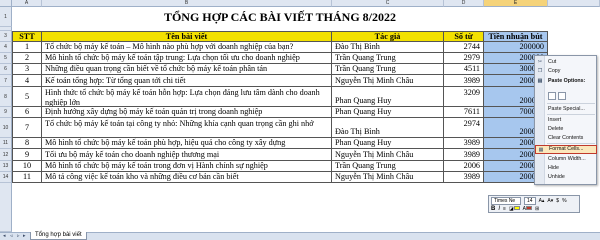  What do you see at coordinates (464, 112) in the screenshot?
I see `cell-word-count: 7611` at bounding box center [464, 112].